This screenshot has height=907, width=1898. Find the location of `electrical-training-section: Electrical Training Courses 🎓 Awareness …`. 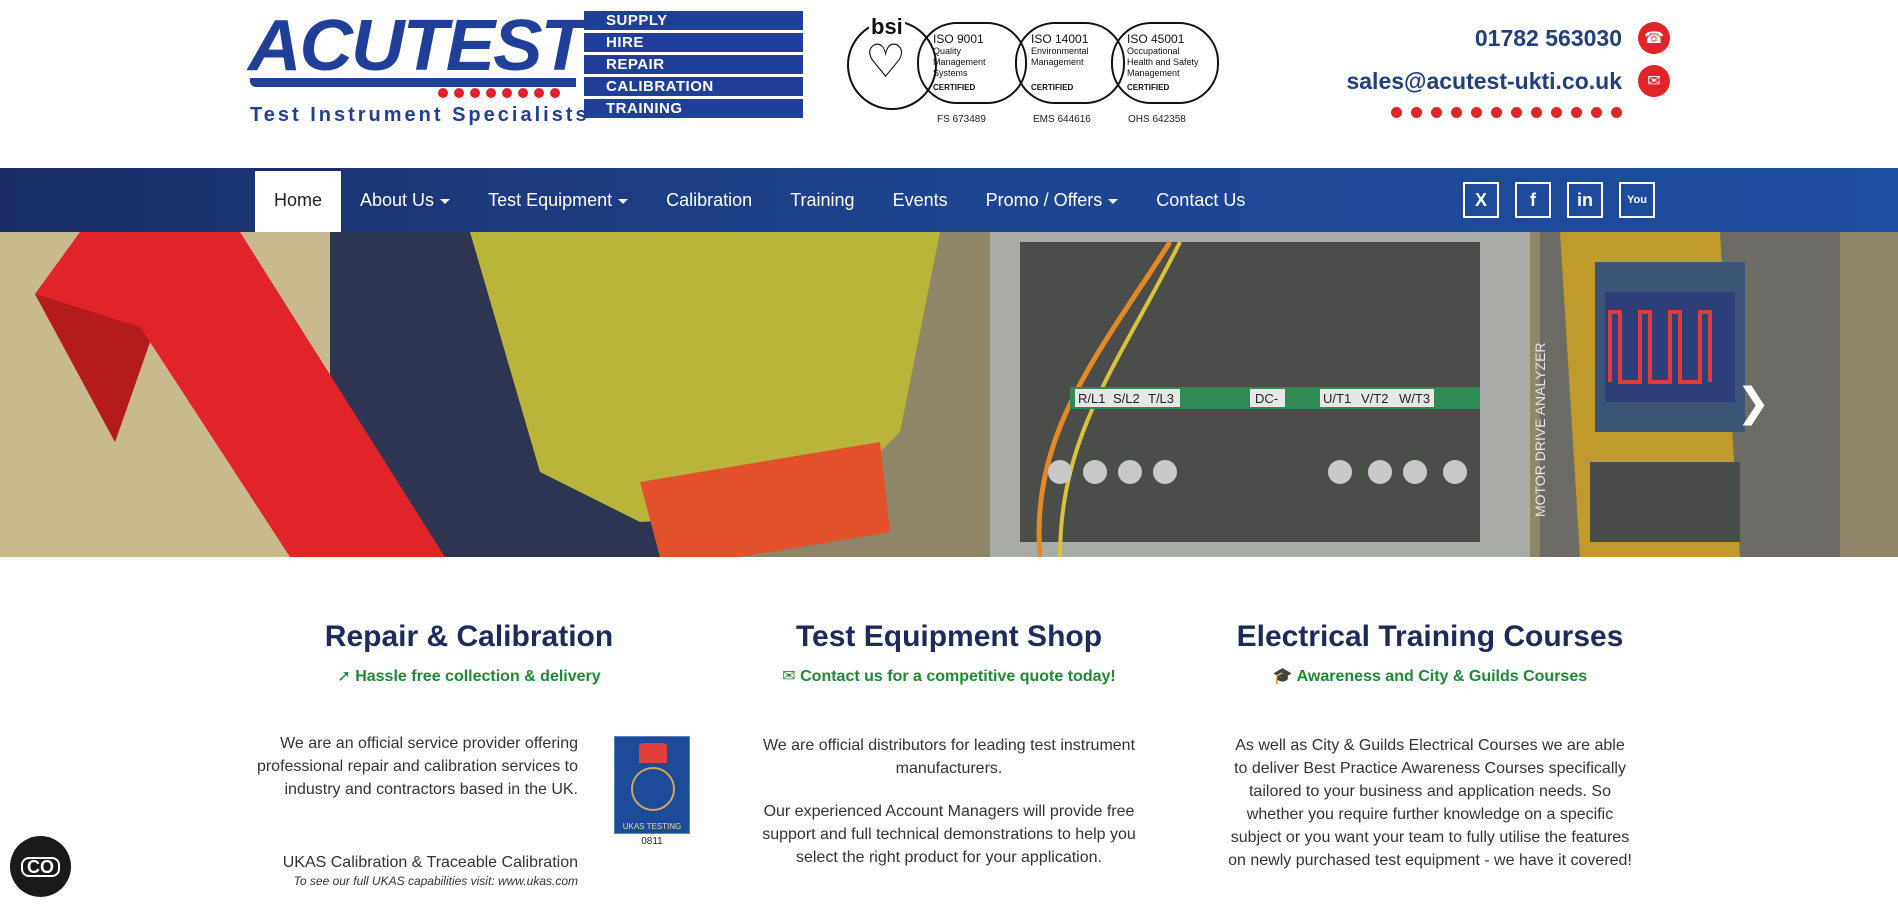

electrical-training-section: Electrical Training Courses 🎓 Awareness … is located at coordinates (1430, 746).